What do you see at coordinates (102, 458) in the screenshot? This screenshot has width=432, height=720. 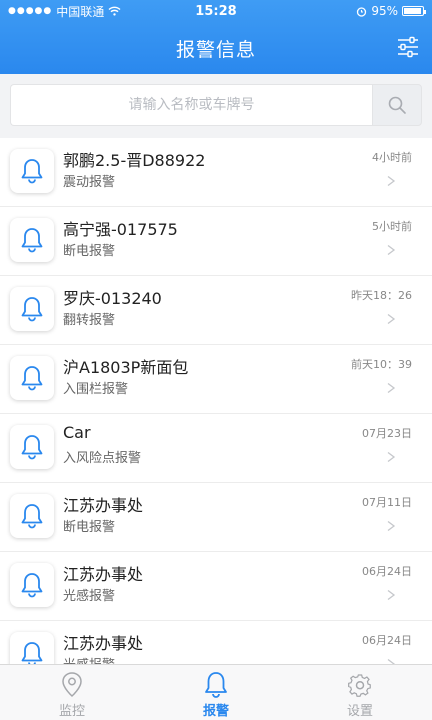 I see `alarm-type: 入风险点报警` at bounding box center [102, 458].